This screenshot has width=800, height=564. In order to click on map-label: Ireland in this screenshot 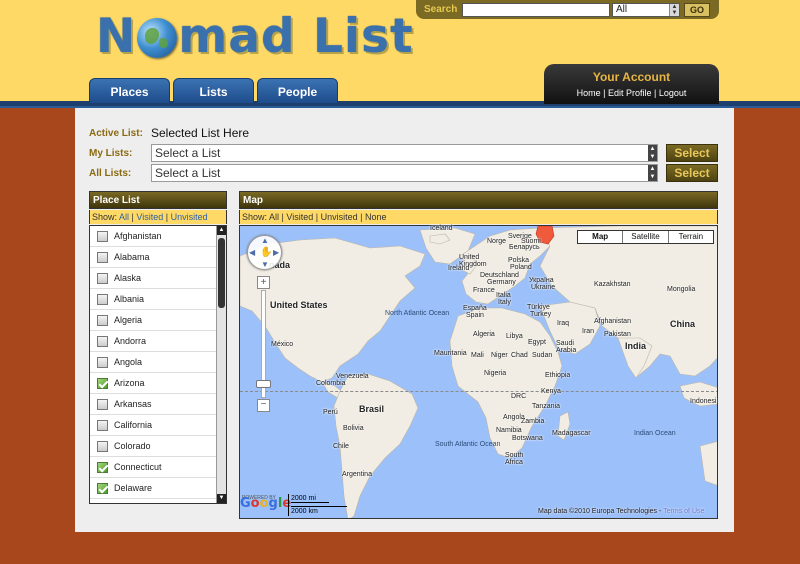, I will do `click(459, 268)`.